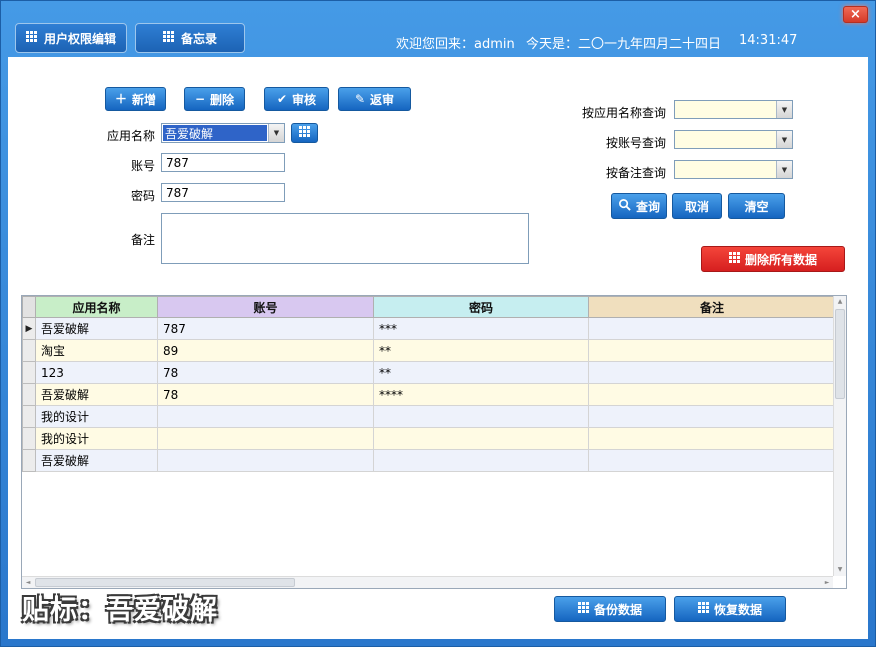  Describe the element at coordinates (481, 328) in the screenshot. I see `table-cell: ***` at that location.